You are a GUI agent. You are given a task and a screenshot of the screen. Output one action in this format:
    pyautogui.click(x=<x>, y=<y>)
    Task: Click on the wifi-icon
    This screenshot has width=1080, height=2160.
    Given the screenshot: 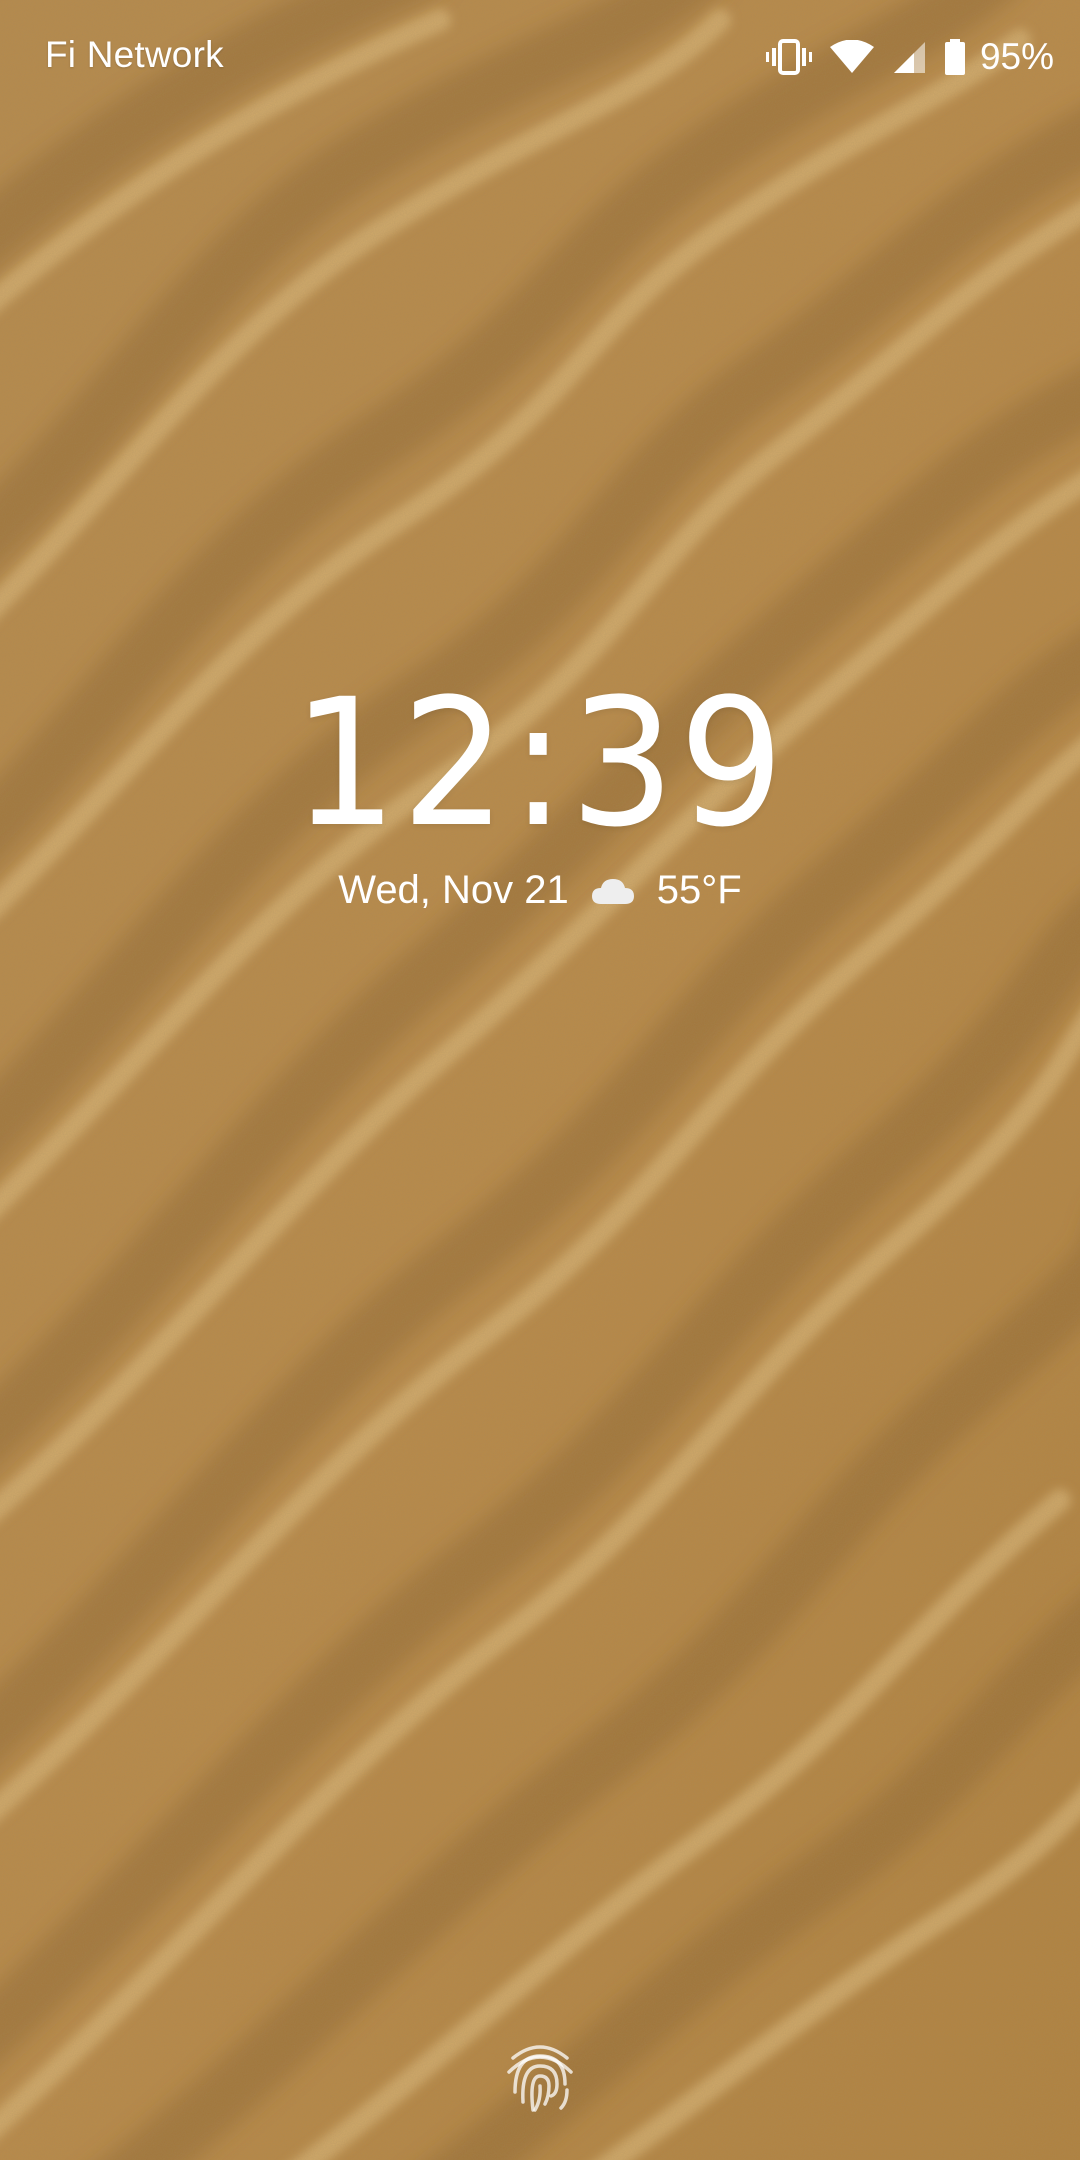 What is the action you would take?
    pyautogui.click(x=851, y=57)
    